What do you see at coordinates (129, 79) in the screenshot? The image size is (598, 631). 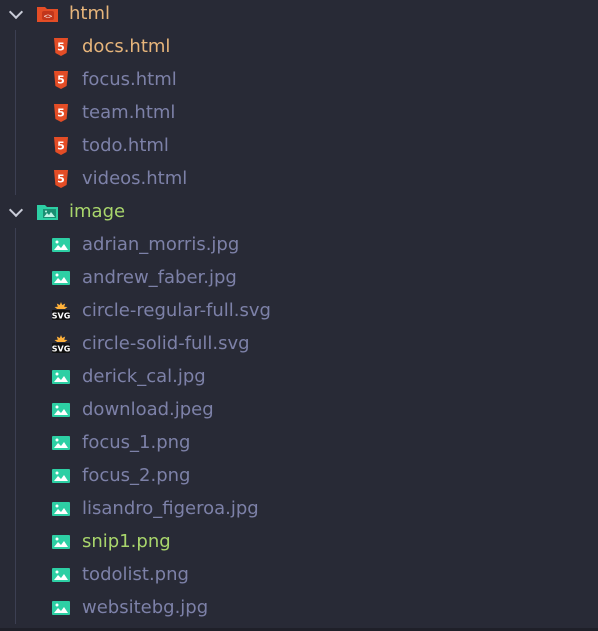 I see `file-label: focus.html` at bounding box center [129, 79].